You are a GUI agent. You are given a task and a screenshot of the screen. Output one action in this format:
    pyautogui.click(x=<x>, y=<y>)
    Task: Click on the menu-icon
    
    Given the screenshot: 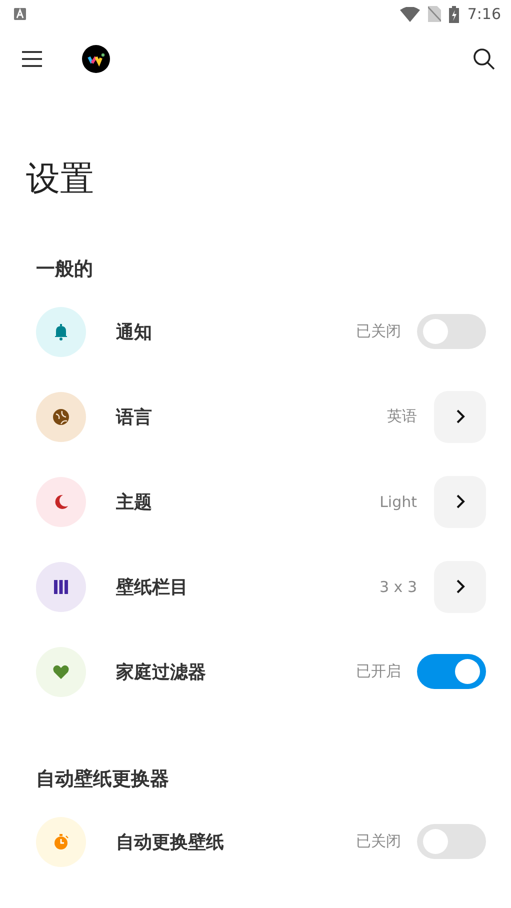 What is the action you would take?
    pyautogui.click(x=32, y=59)
    